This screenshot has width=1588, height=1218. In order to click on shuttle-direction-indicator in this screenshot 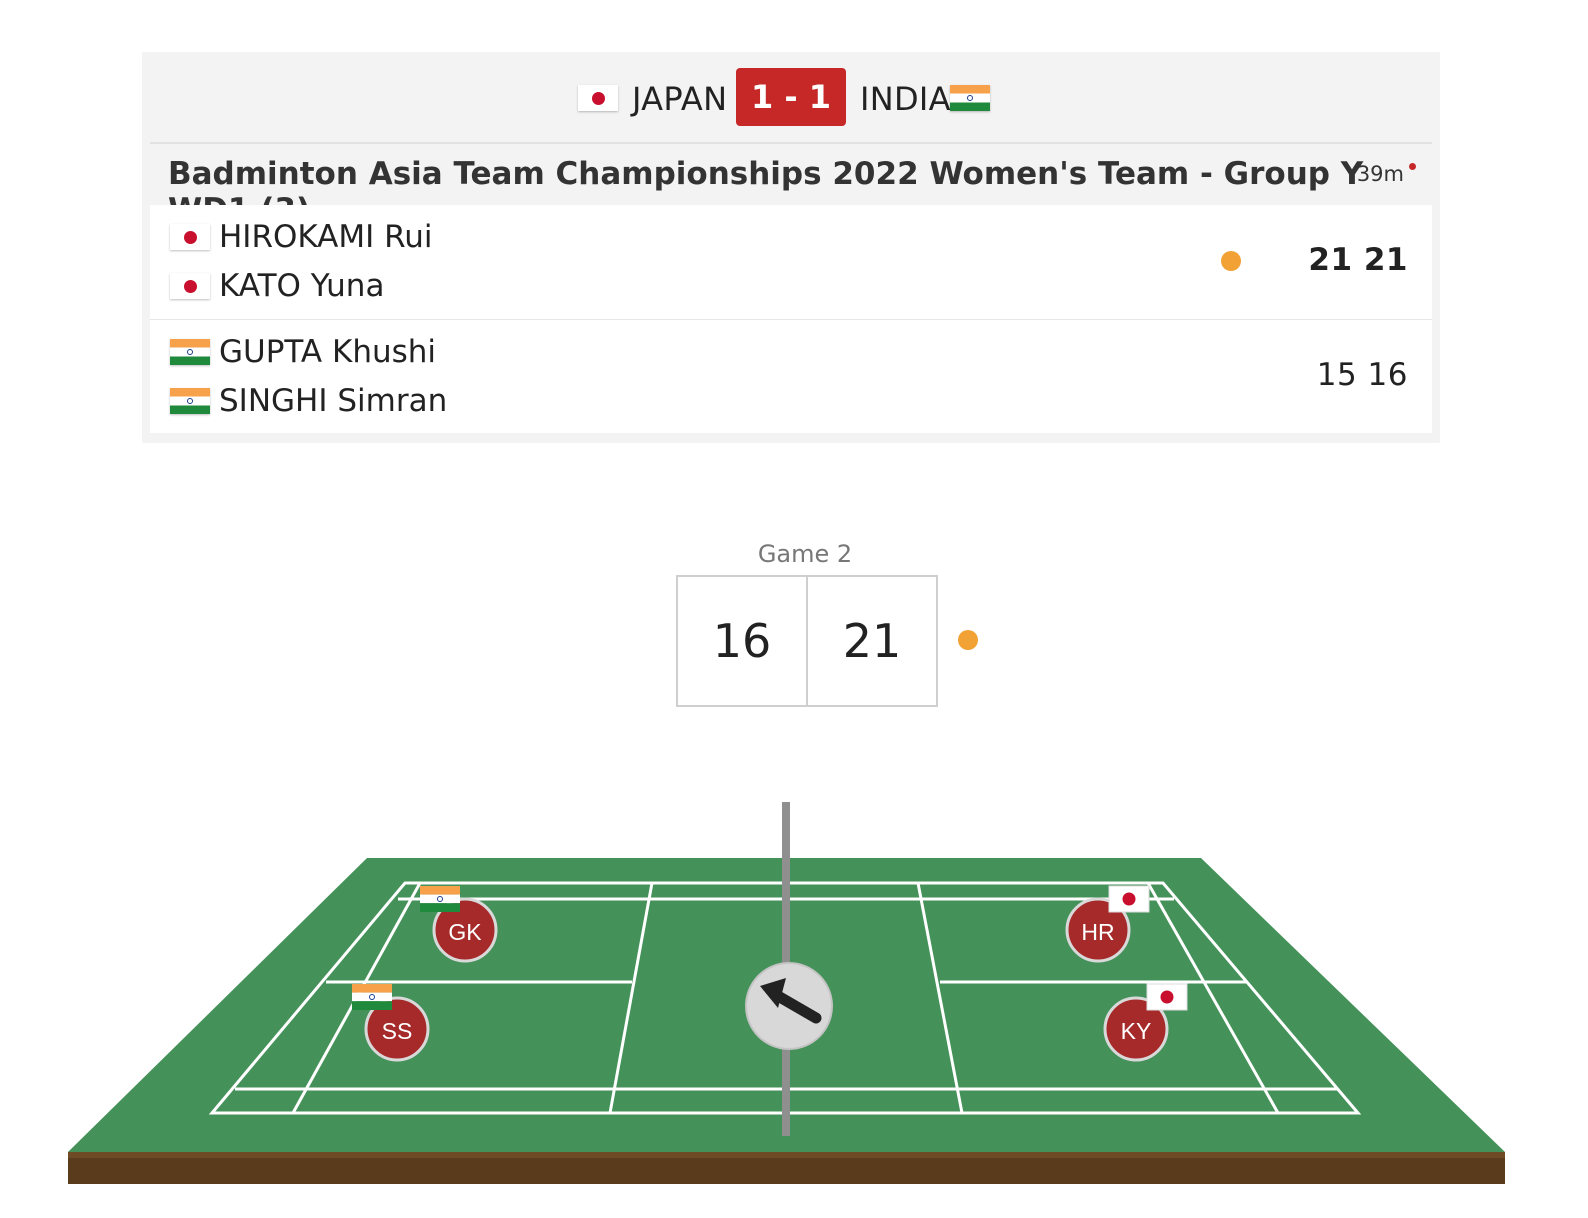, I will do `click(789, 1006)`.